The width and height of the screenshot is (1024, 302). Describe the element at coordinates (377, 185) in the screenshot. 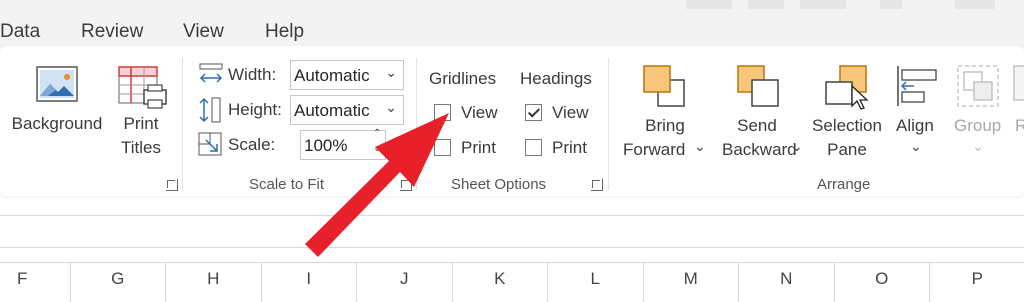

I see `annotation-arrow` at that location.